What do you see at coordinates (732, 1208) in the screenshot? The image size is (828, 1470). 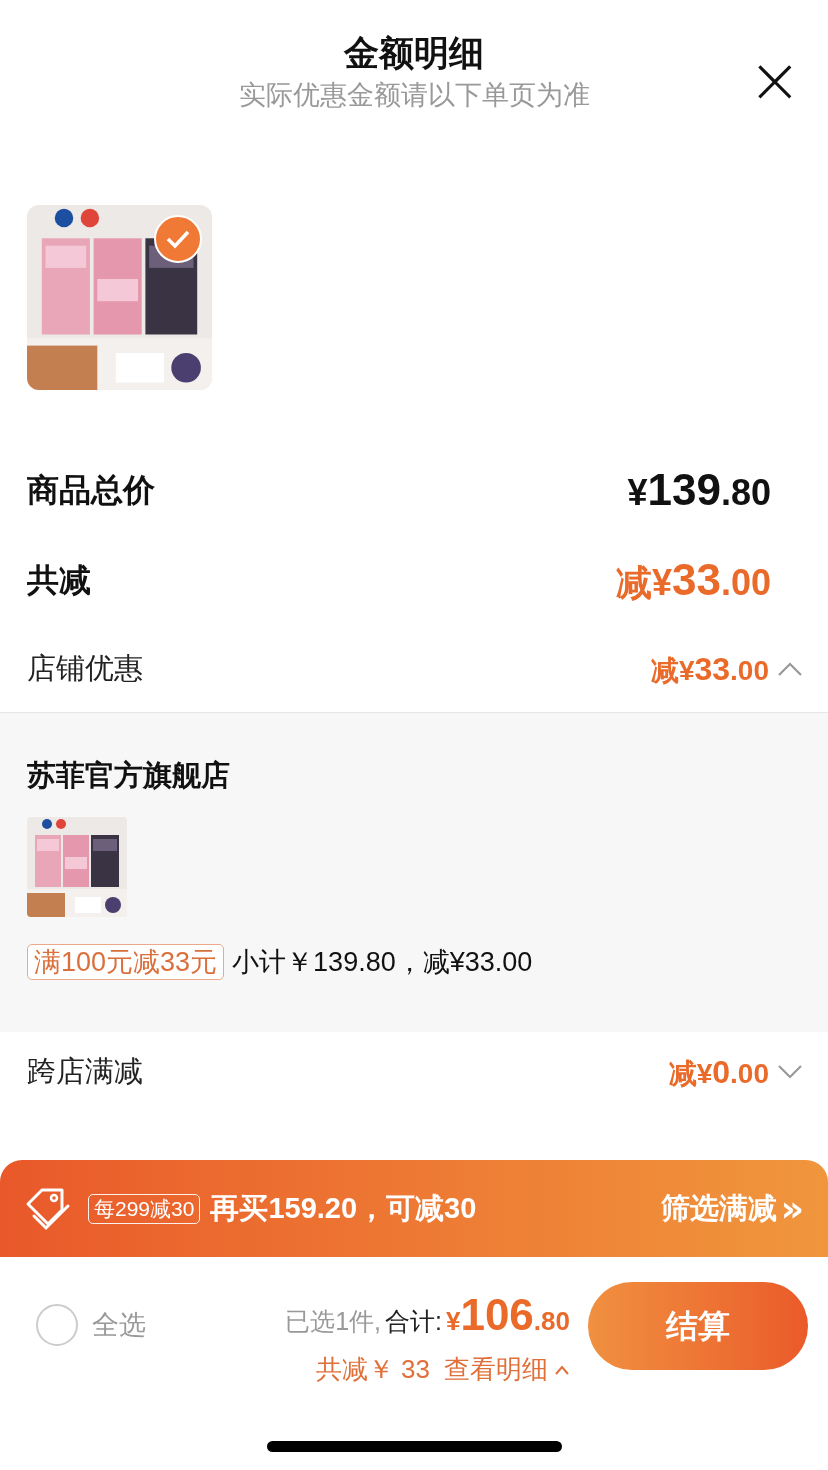 I see `filter-discount-link: 筛选满减»` at bounding box center [732, 1208].